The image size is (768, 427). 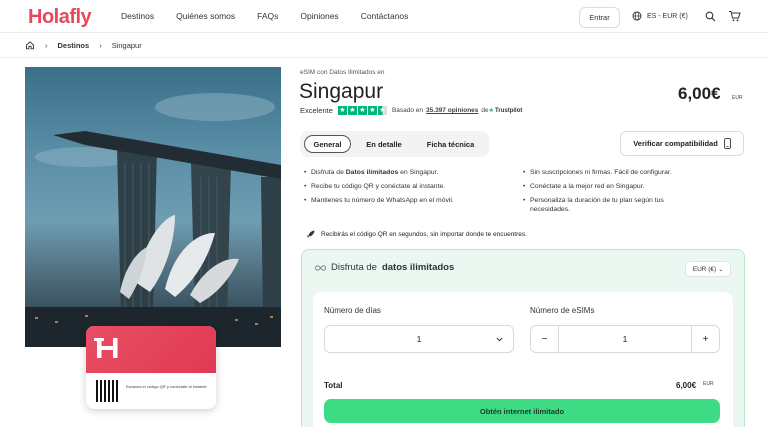 I want to click on verify-label: Verificar compatibilidad, so click(x=675, y=143).